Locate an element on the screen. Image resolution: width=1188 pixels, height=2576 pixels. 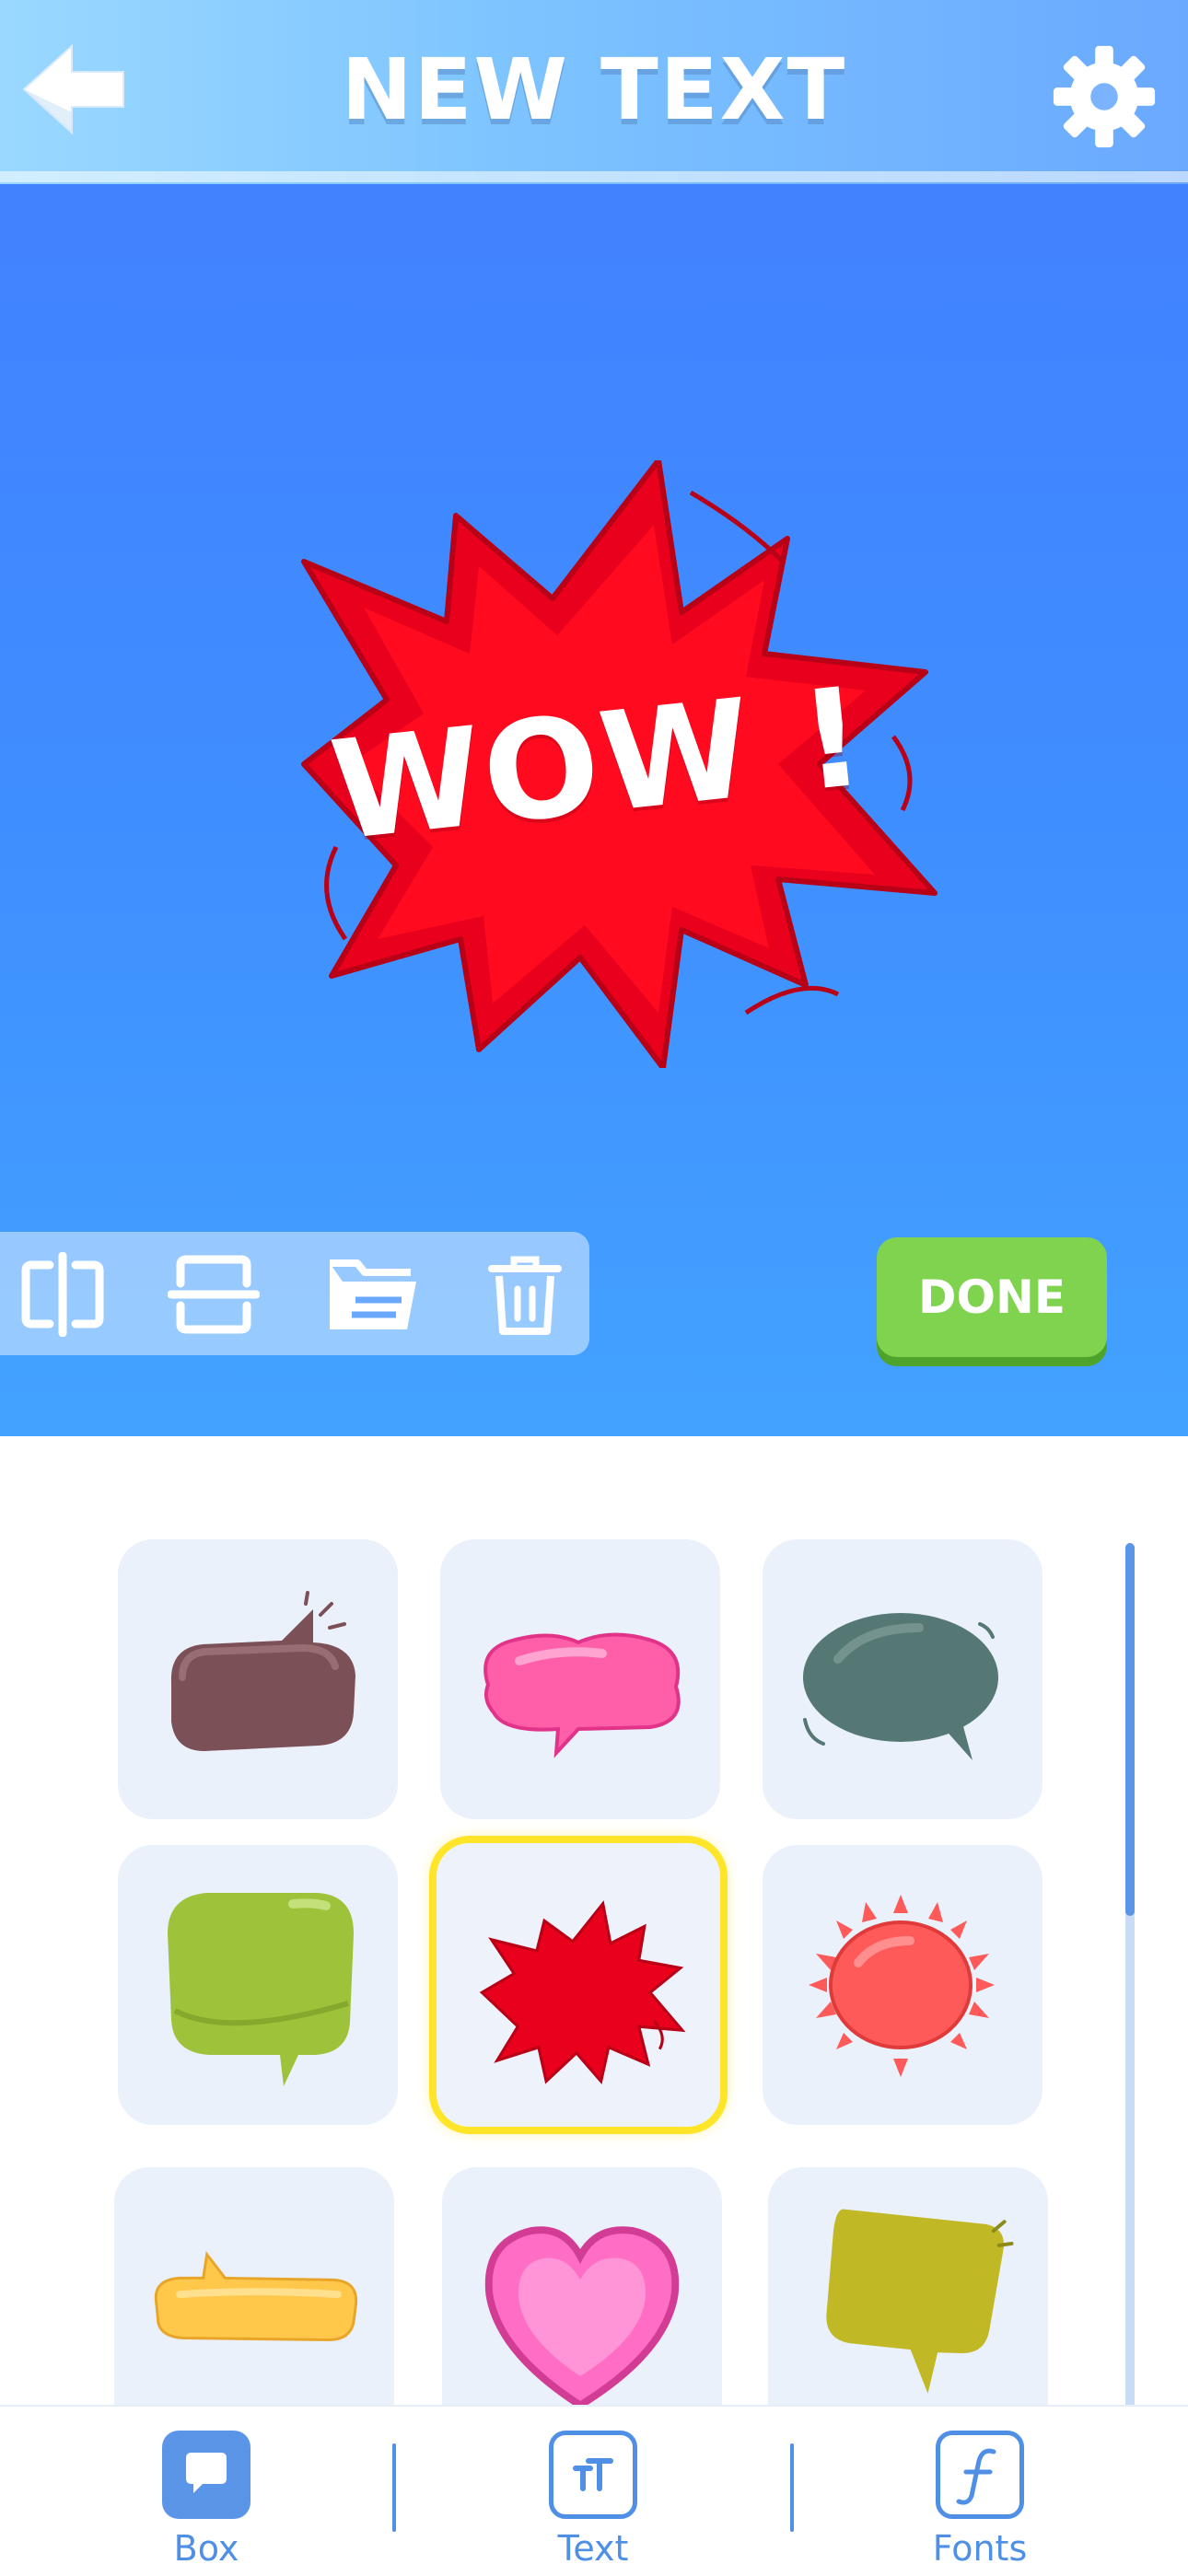
bubble-option-mauve is located at coordinates (258, 1679).